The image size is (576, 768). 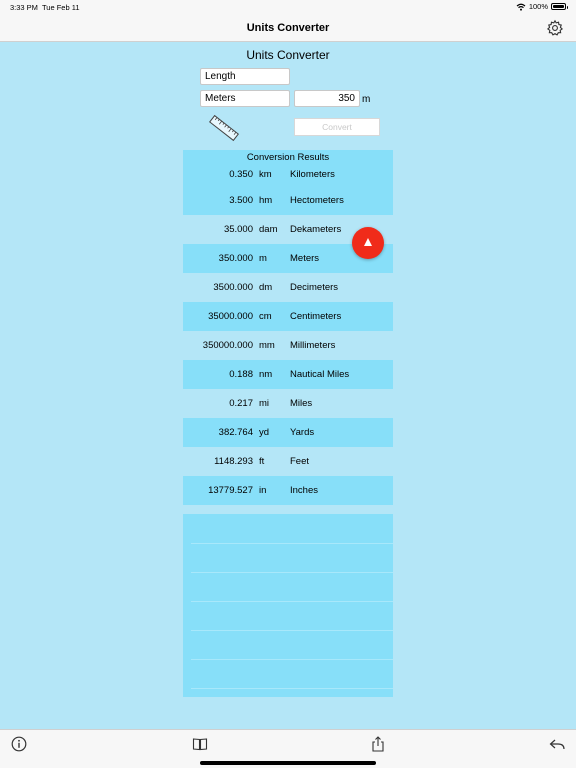 What do you see at coordinates (266, 374) in the screenshot?
I see `result-abbr: nm` at bounding box center [266, 374].